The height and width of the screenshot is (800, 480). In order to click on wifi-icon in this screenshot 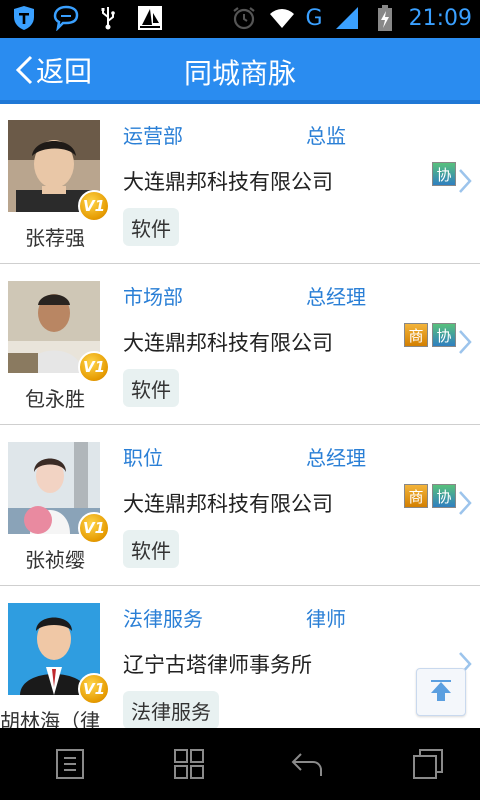, I will do `click(282, 18)`.